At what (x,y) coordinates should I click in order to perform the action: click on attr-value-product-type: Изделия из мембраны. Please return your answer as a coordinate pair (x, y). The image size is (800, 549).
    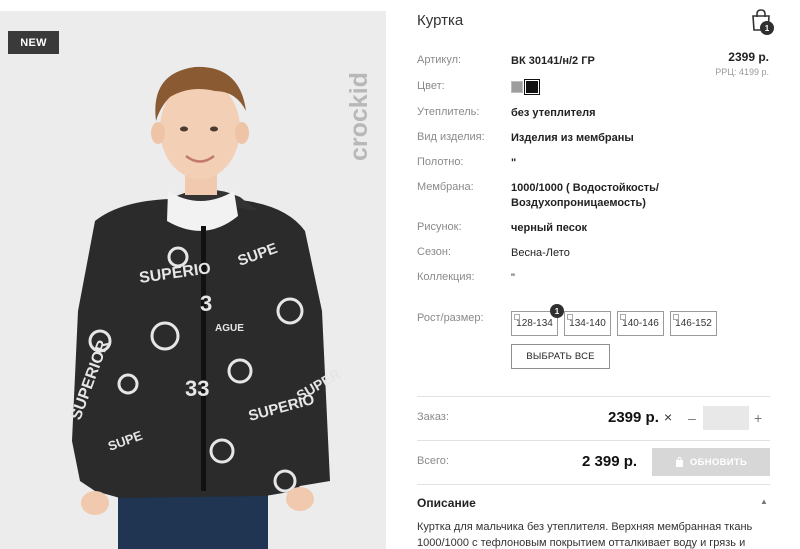
    Looking at the image, I should click on (572, 138).